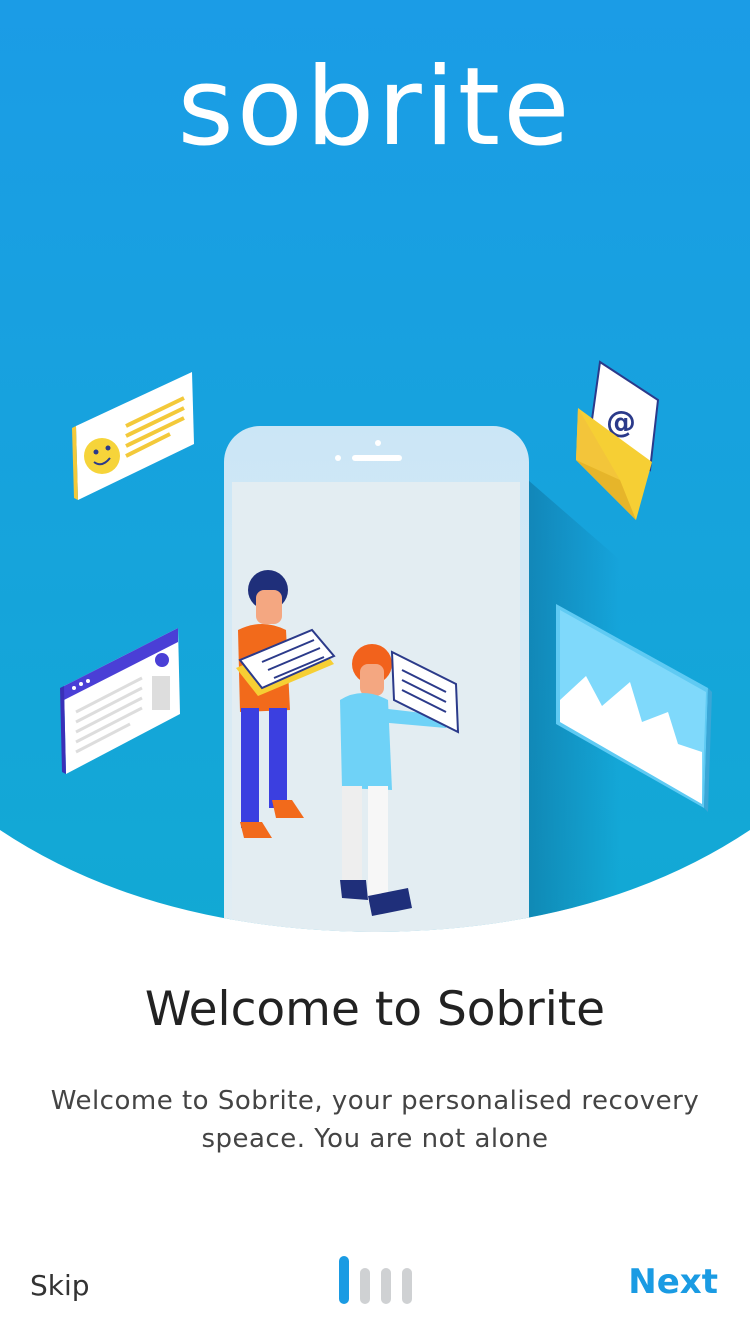 Image resolution: width=750 pixels, height=1334 pixels. What do you see at coordinates (60, 1286) in the screenshot?
I see `skip-button: Skip` at bounding box center [60, 1286].